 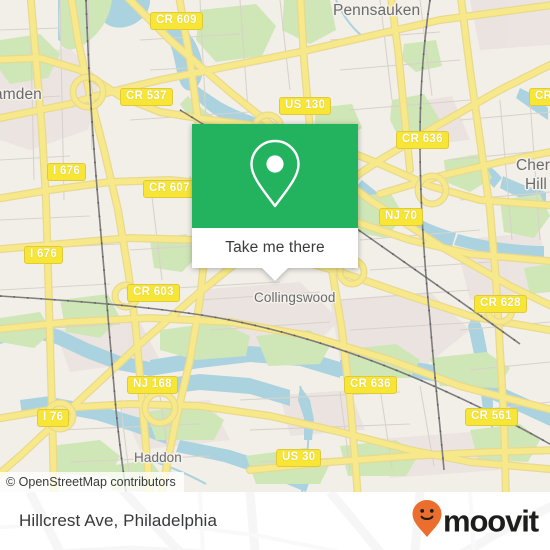 What do you see at coordinates (275, 521) in the screenshot?
I see `footer-bar: Hillcrest Ave, Philadelphia moovit` at bounding box center [275, 521].